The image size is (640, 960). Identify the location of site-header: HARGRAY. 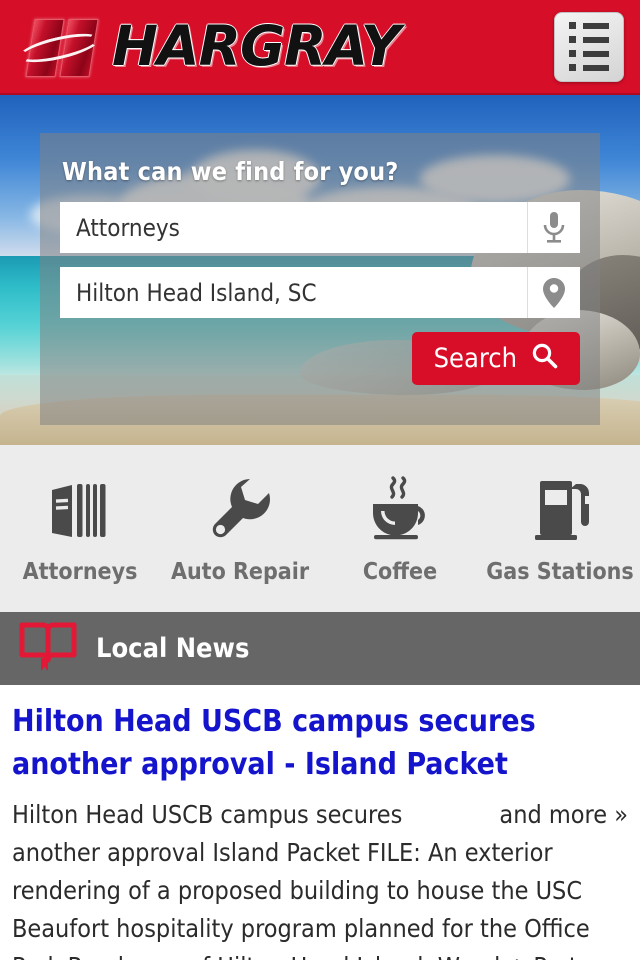
(320, 47).